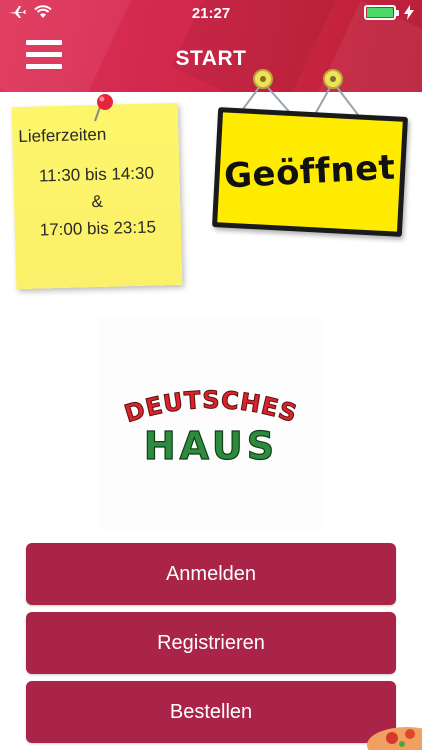 Image resolution: width=422 pixels, height=750 pixels. Describe the element at coordinates (96, 174) in the screenshot. I see `note-line-1: 11:30 bis 14:30` at that location.